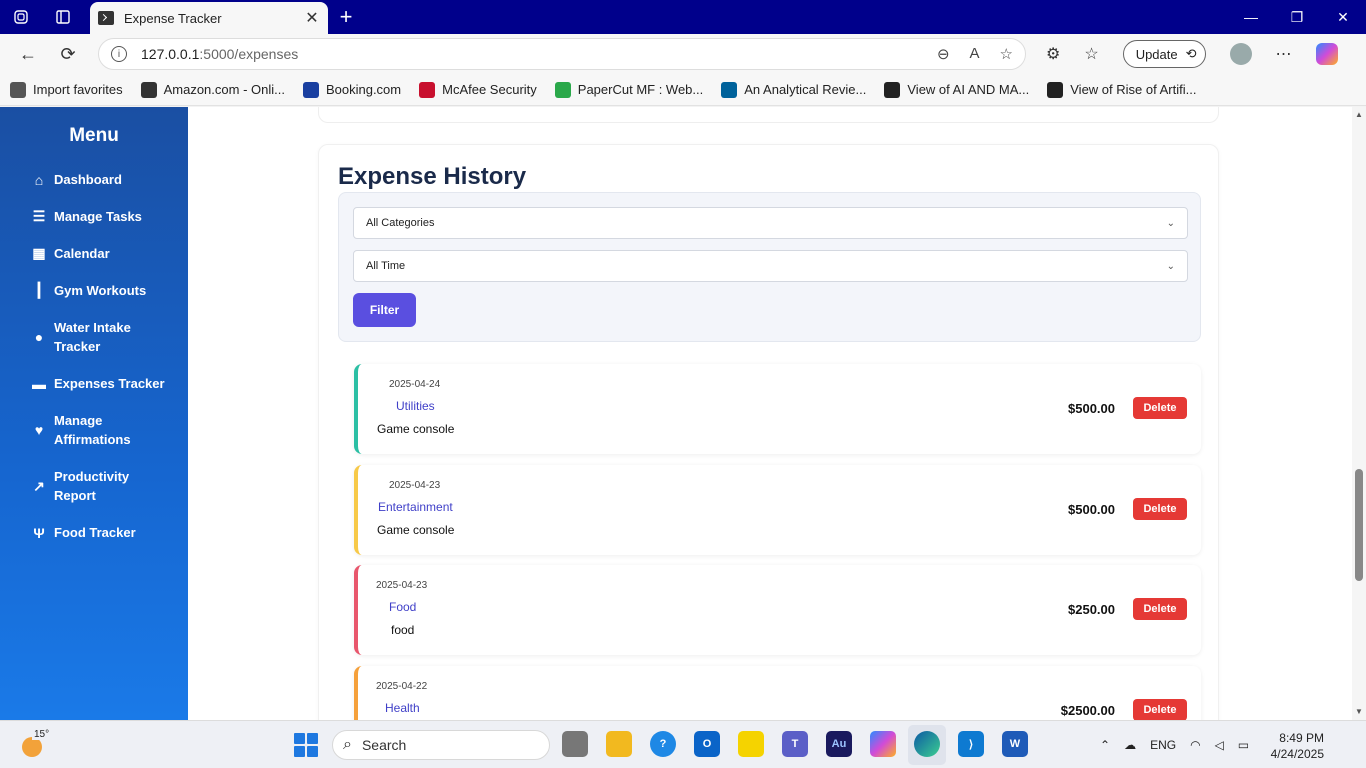  I want to click on sidebar-item-dashboard: ⌂ Dashboard, so click(94, 179).